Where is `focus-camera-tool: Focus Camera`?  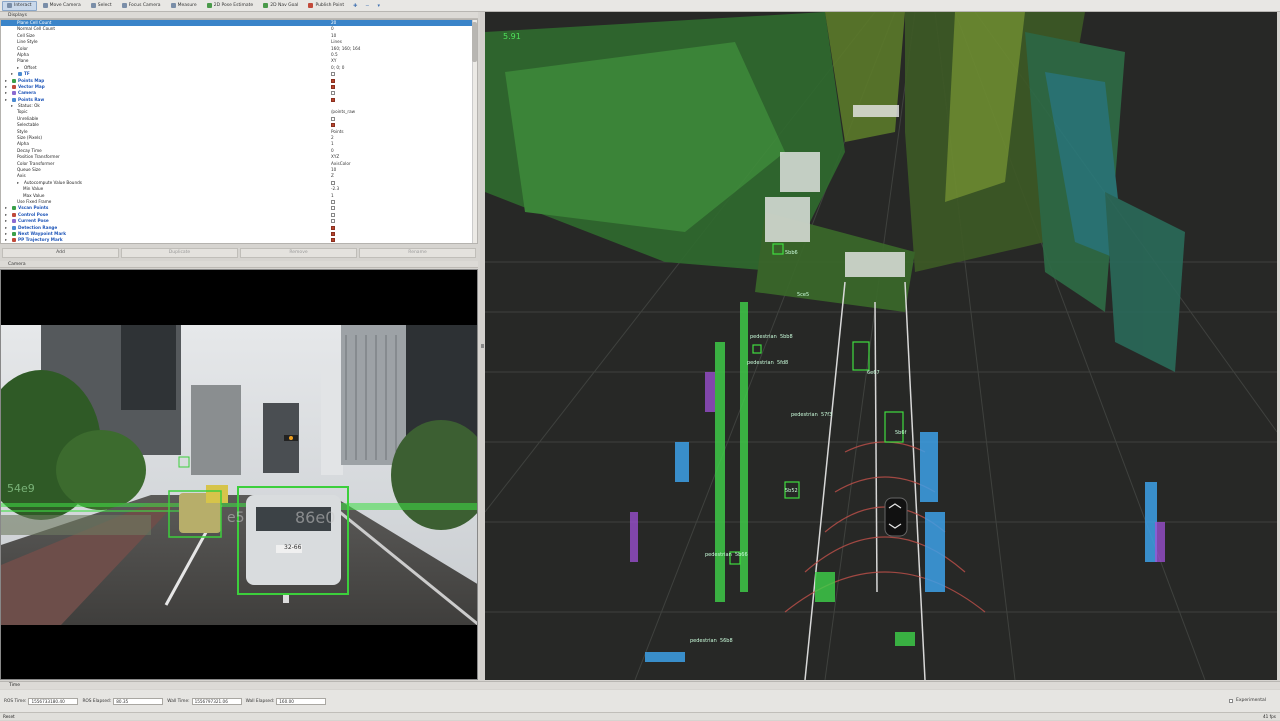
focus-camera-tool: Focus Camera is located at coordinates (141, 6).